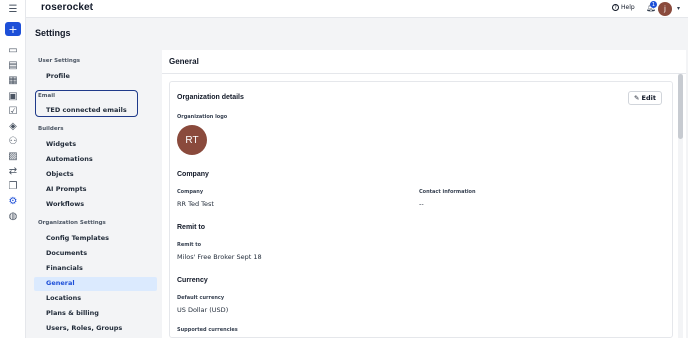  I want to click on company-value: RR Ted Test, so click(195, 204).